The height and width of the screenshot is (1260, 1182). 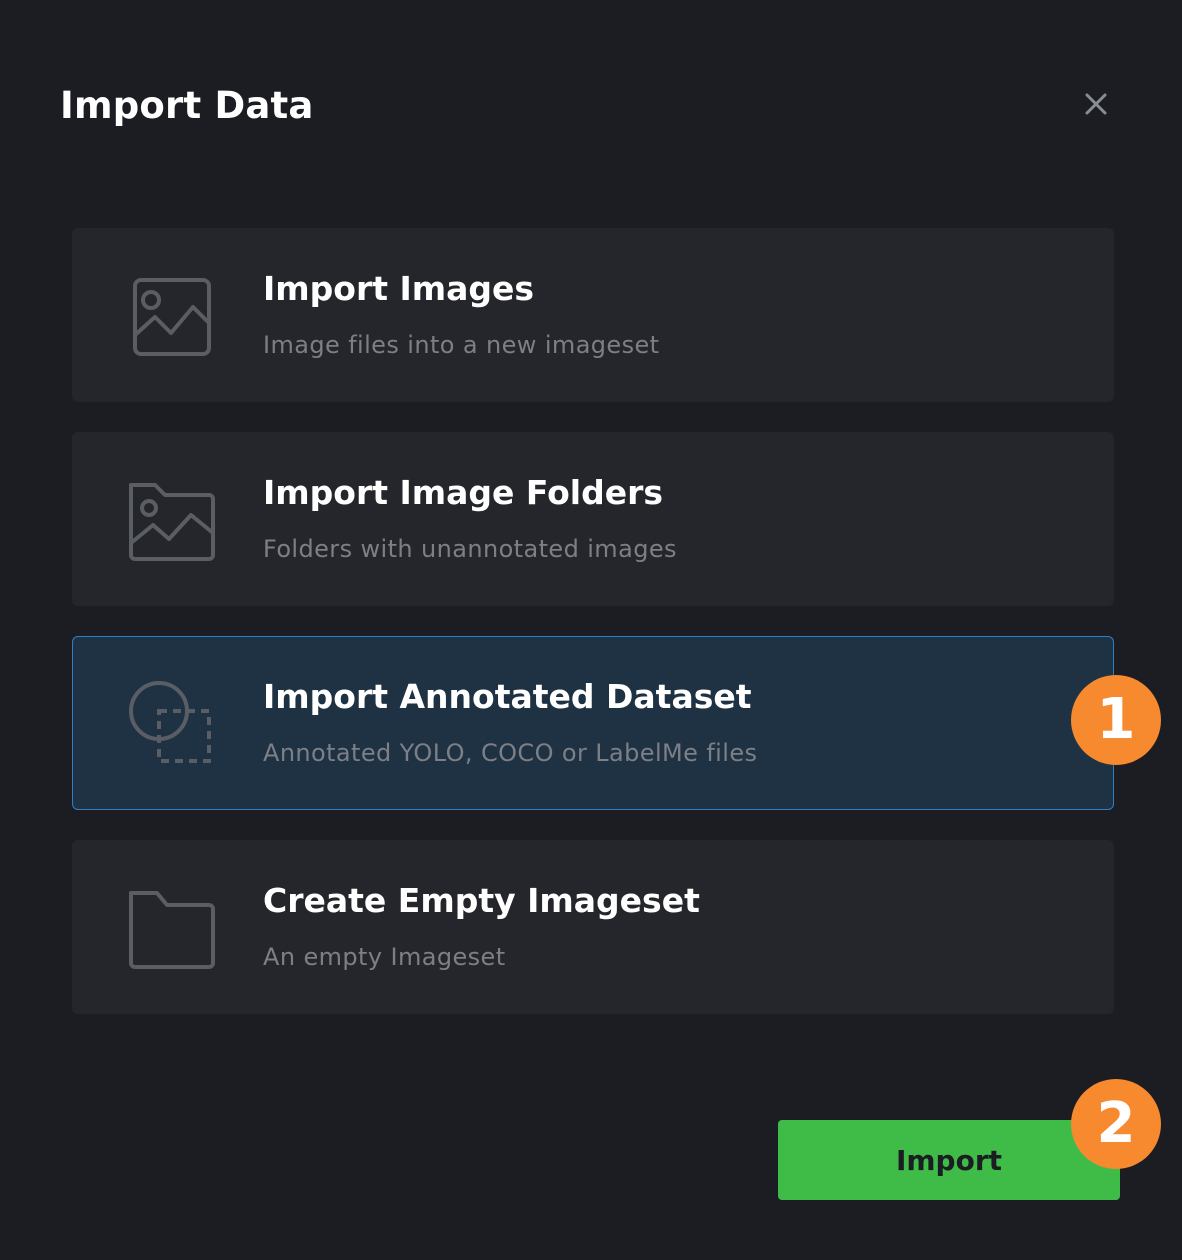 I want to click on option-description: An empty Imageset, so click(x=384, y=957).